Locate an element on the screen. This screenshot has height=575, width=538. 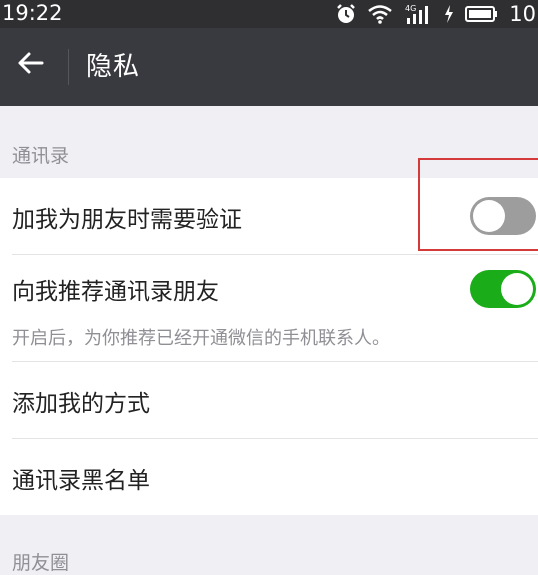
battery-icon is located at coordinates (482, 14).